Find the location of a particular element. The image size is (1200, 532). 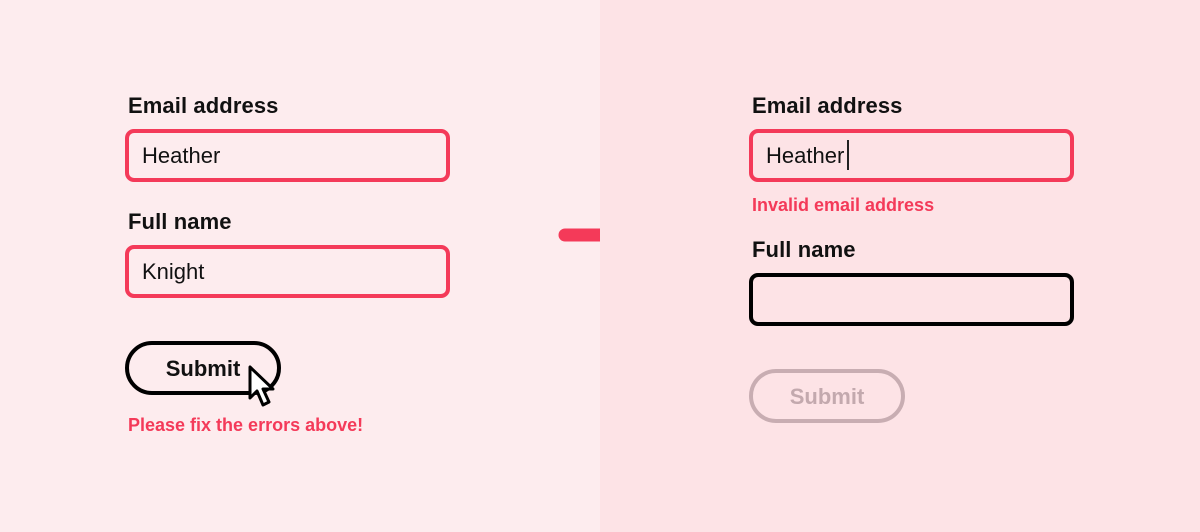

full-name-field is located at coordinates (911, 299).